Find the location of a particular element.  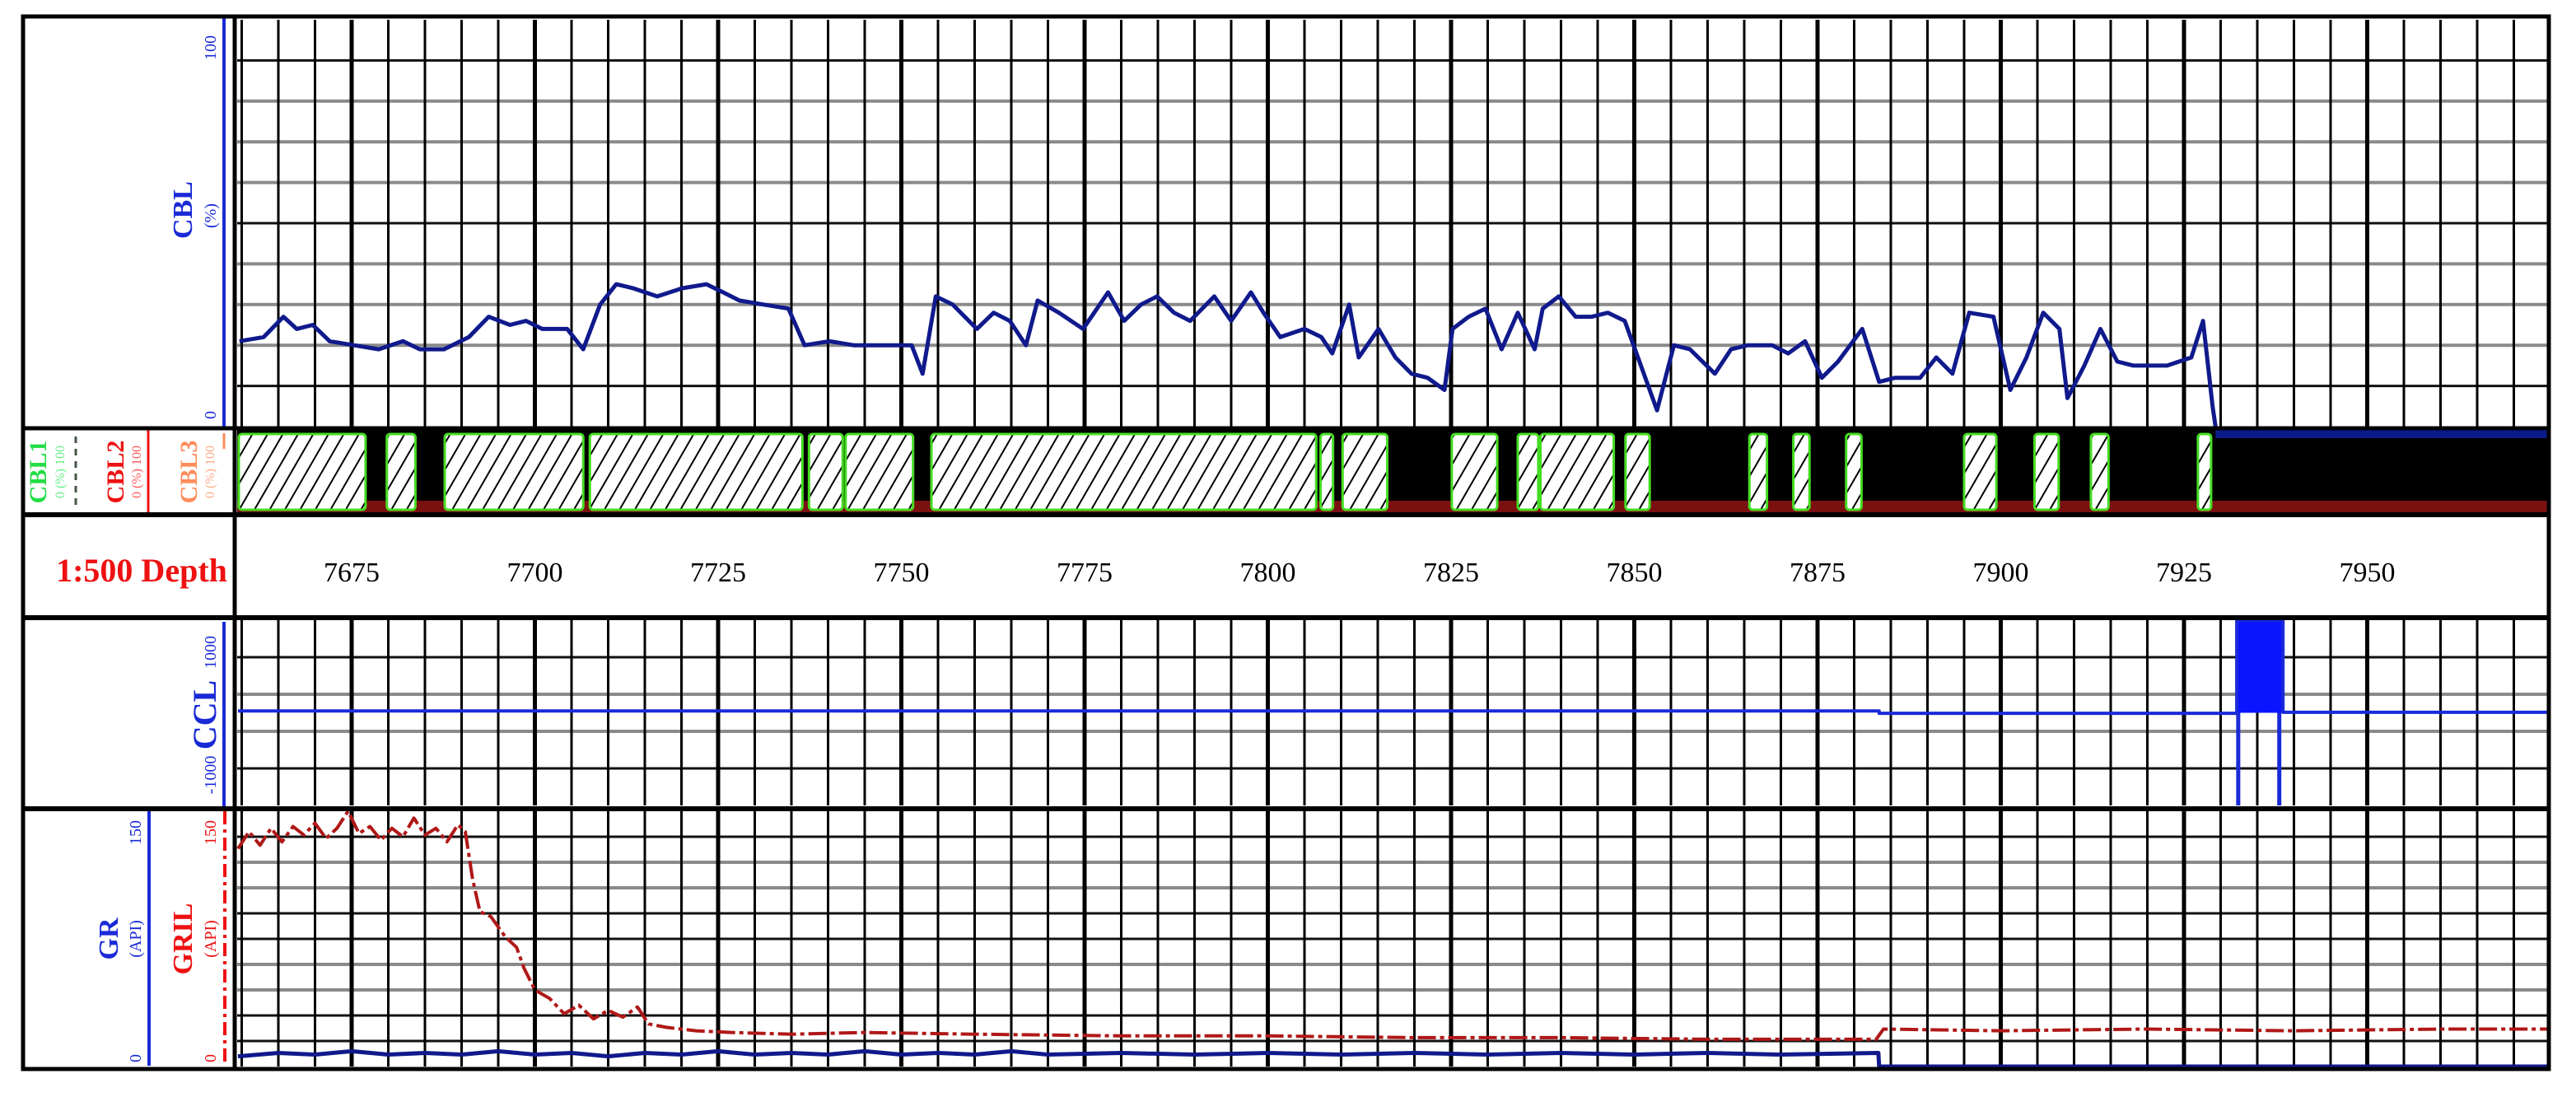

gril-min-label: 0 is located at coordinates (211, 1058).